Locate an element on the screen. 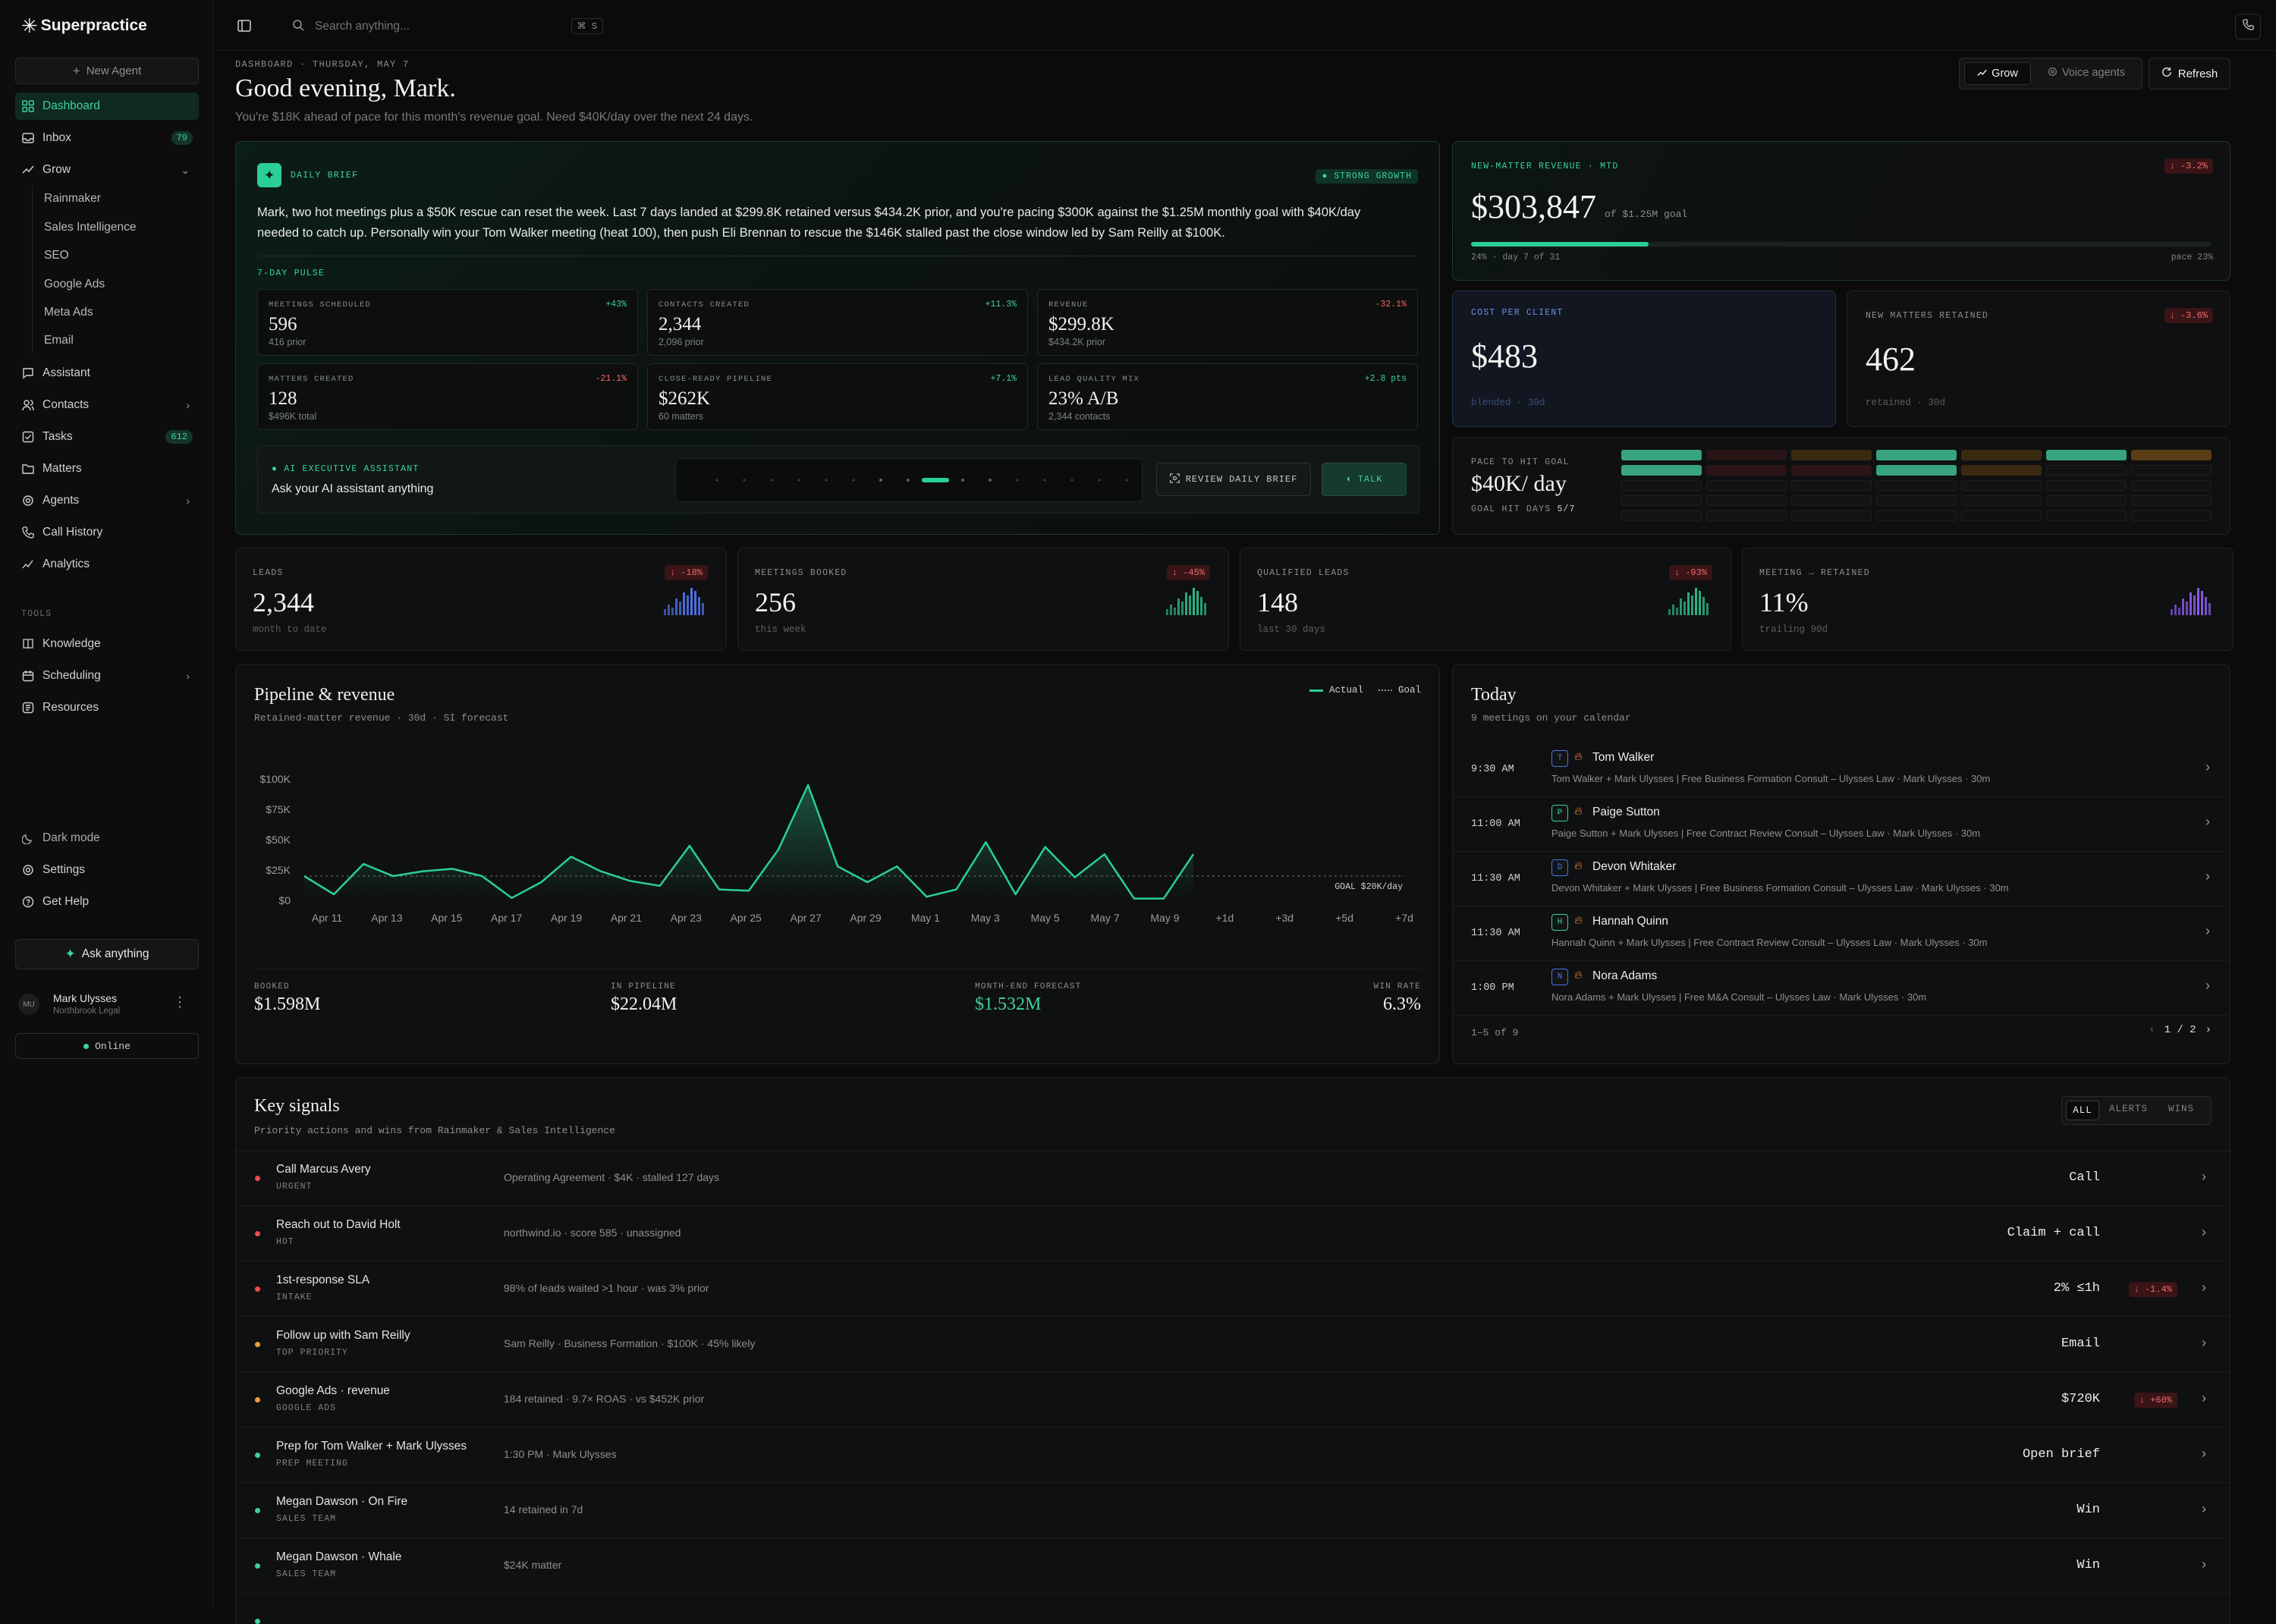 The image size is (2276, 1624). chevron-right-icon: › is located at coordinates (2207, 930).